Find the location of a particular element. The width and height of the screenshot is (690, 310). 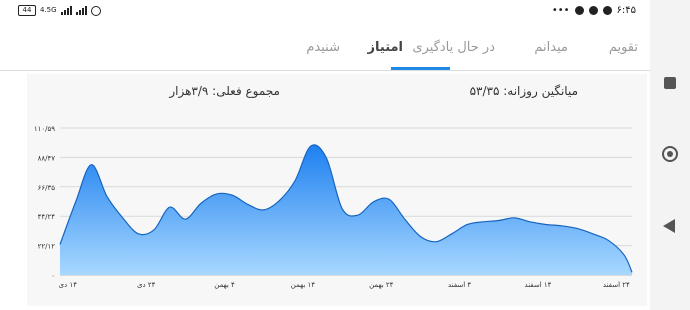

x-tick-label: ۲۴ بهمن is located at coordinates (381, 285).